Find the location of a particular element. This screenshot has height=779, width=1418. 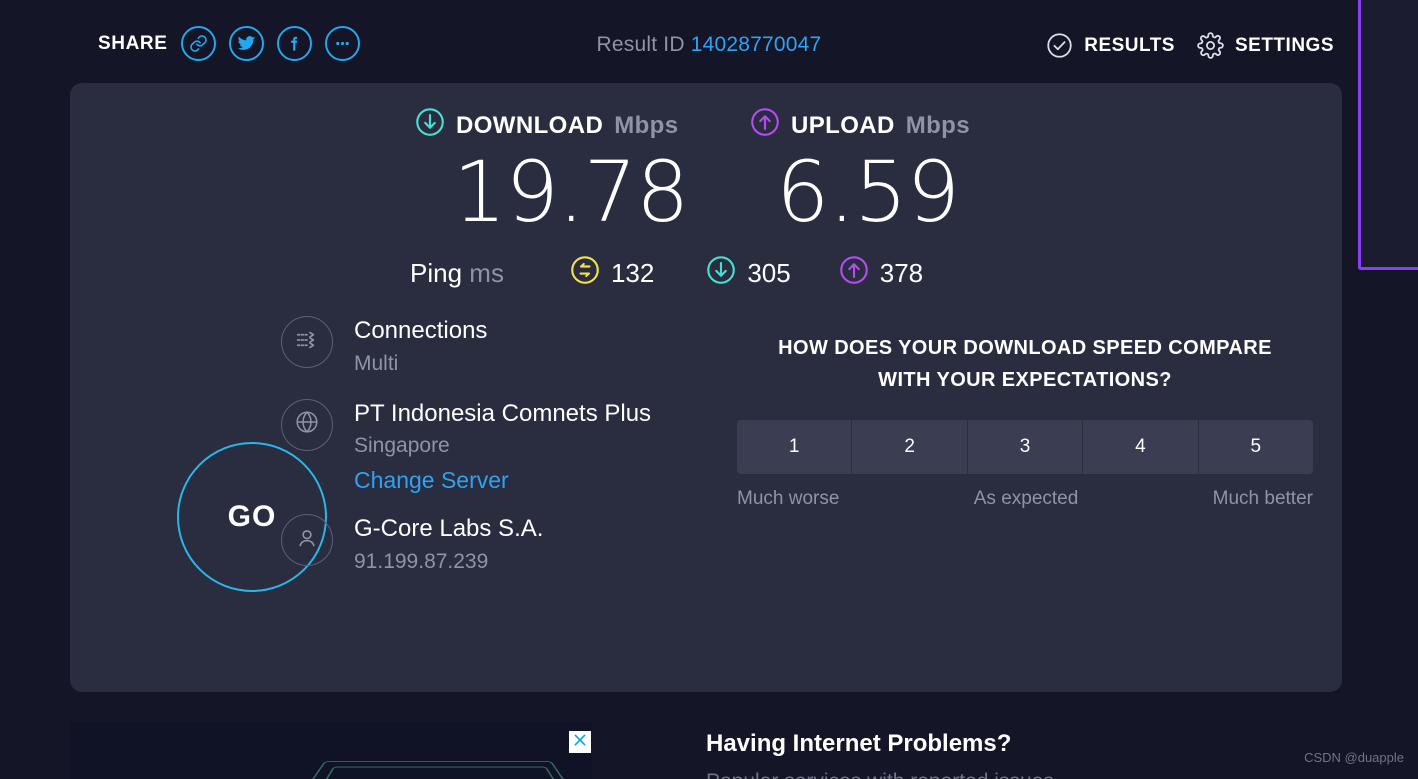

close-icon is located at coordinates (580, 742).